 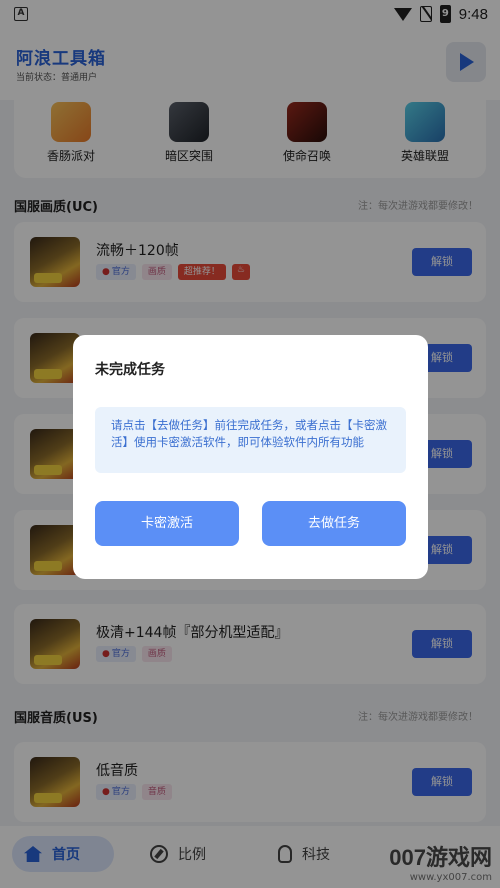 What do you see at coordinates (130, 370) in the screenshot?
I see `dialog-title: 未完成任务` at bounding box center [130, 370].